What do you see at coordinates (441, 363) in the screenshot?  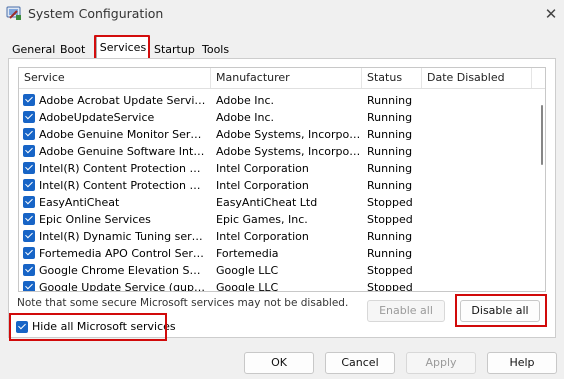 I see `apply-button: Apply` at bounding box center [441, 363].